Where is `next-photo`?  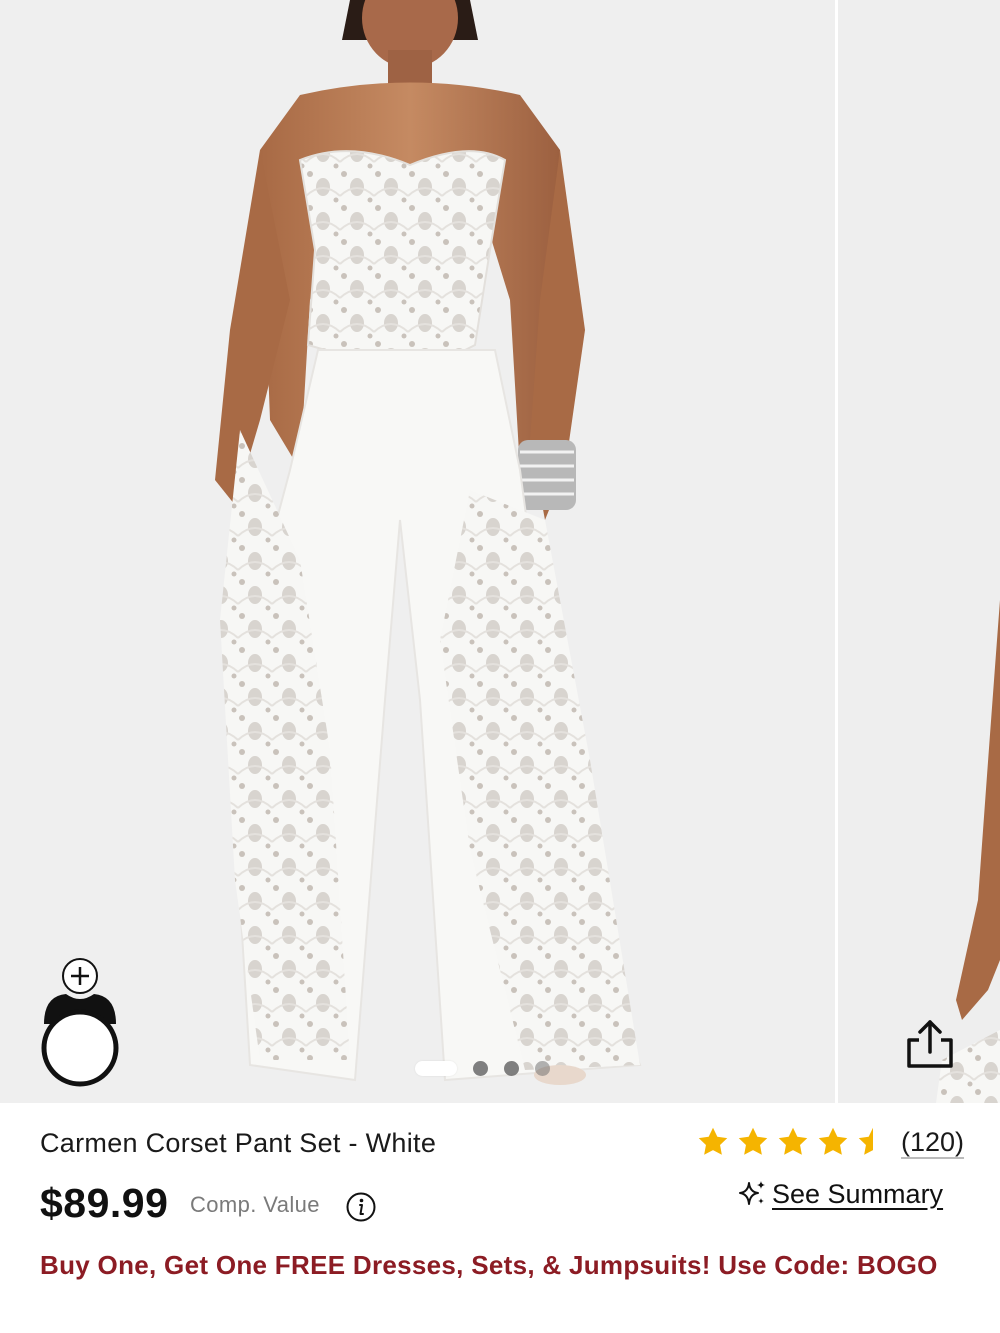
next-photo is located at coordinates (919, 551).